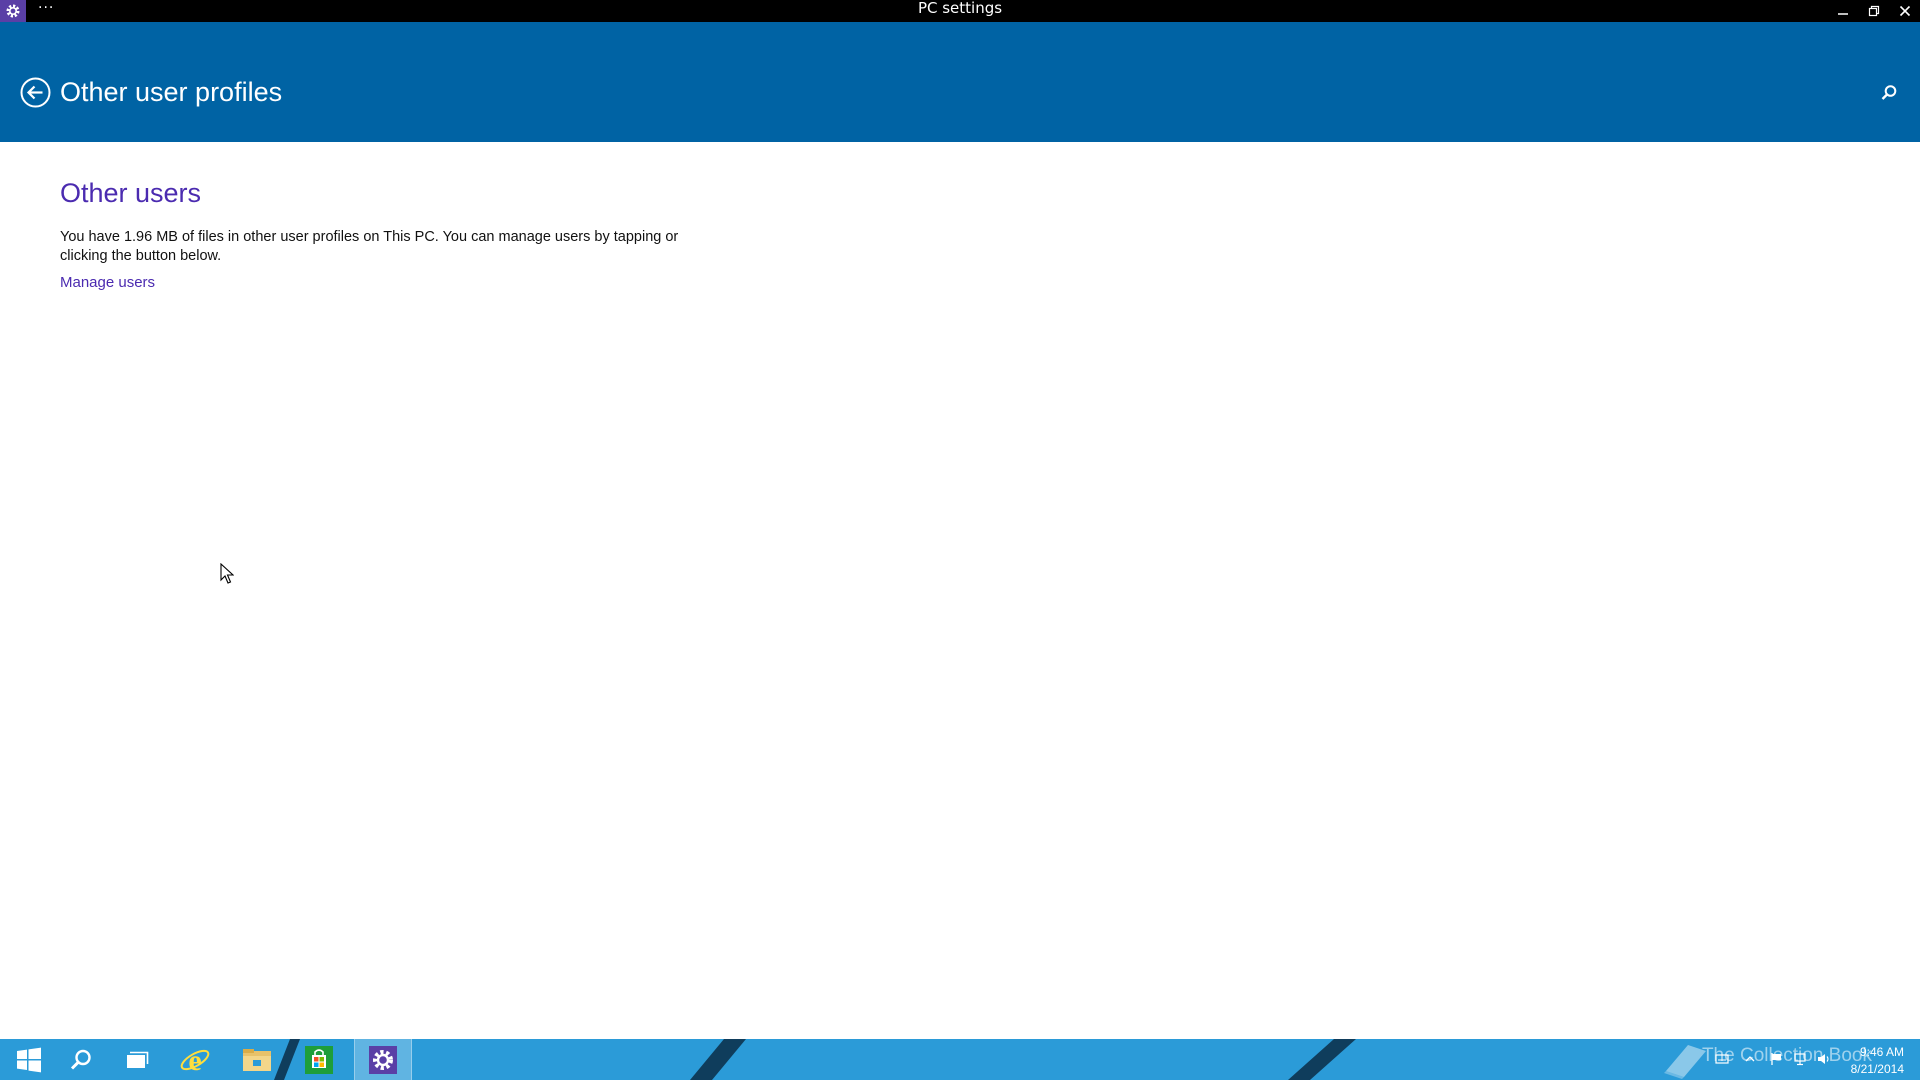 Image resolution: width=1920 pixels, height=1080 pixels. I want to click on store-button, so click(319, 1059).